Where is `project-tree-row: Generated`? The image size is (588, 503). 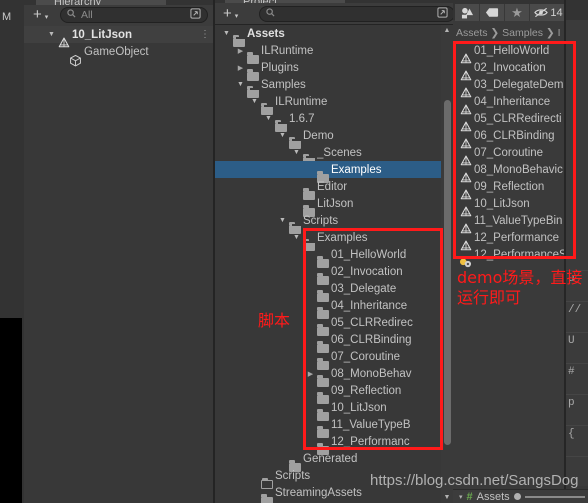
project-tree-row: Generated is located at coordinates (328, 461).